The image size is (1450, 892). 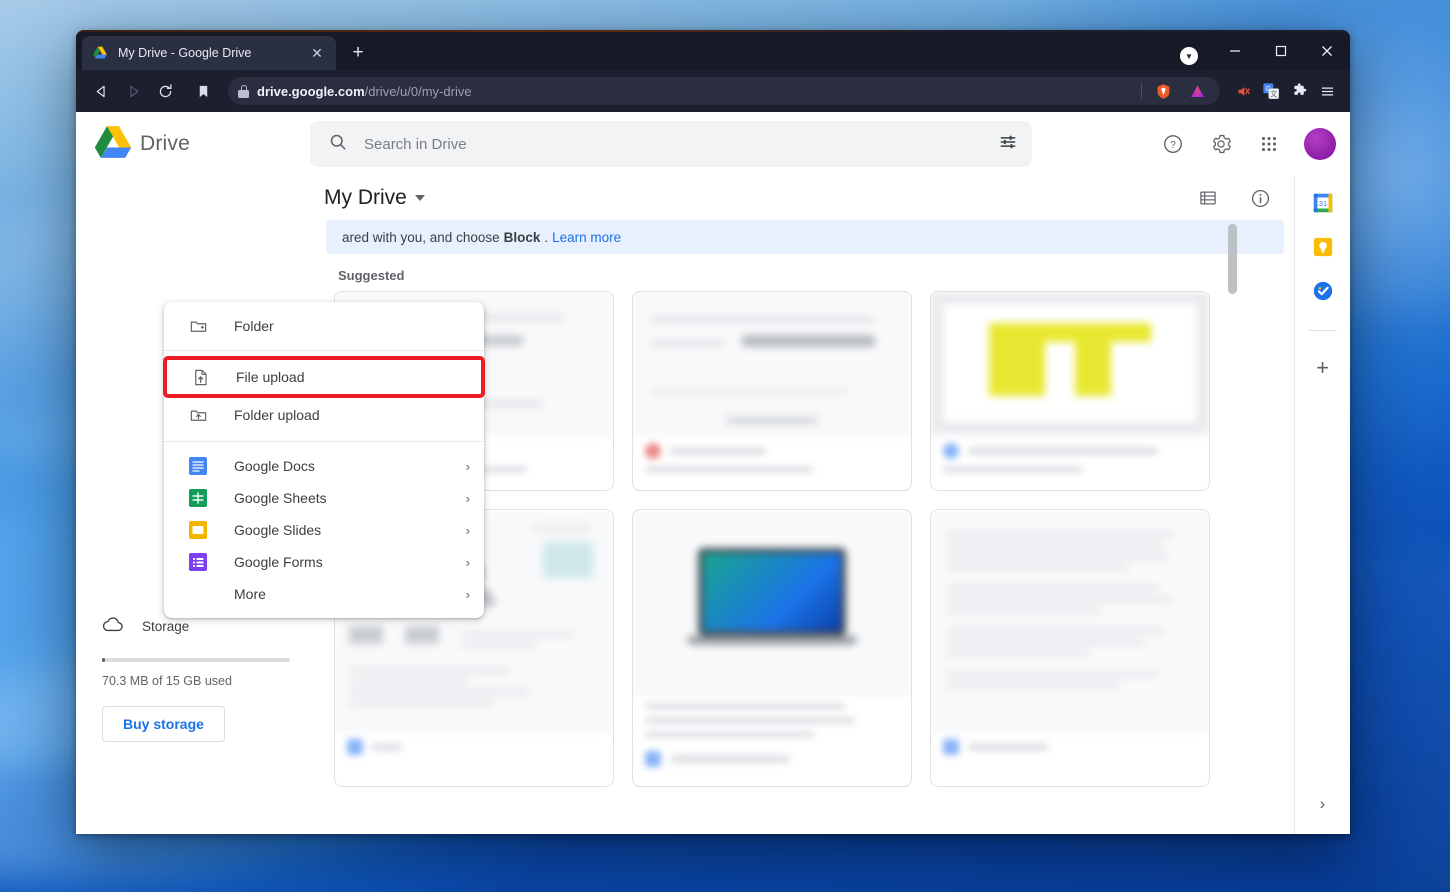 What do you see at coordinates (1271, 91) in the screenshot?
I see `google-translate-icon: G 文` at bounding box center [1271, 91].